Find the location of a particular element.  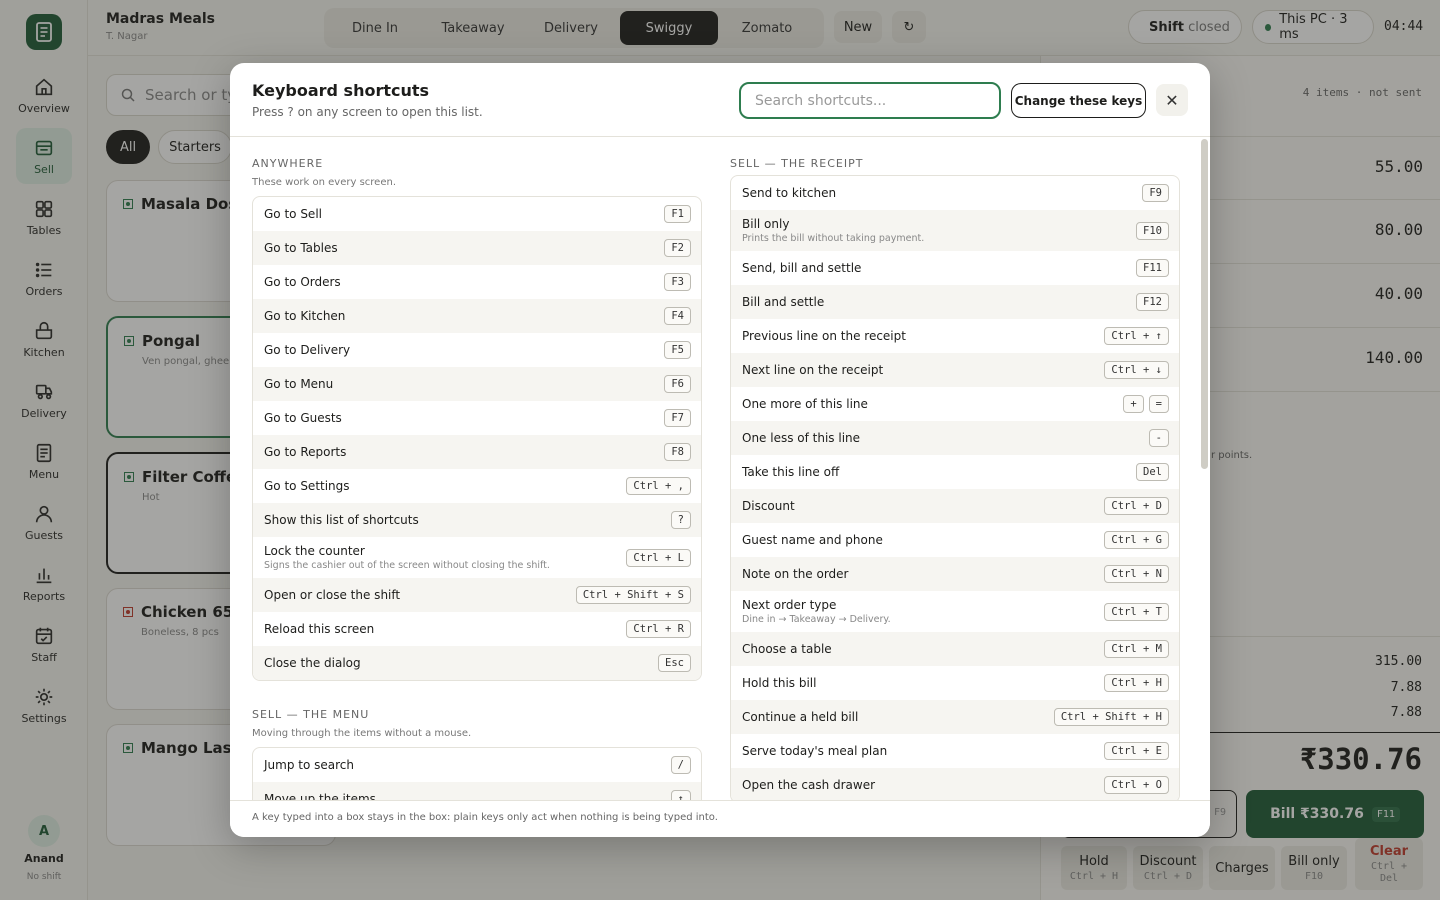

shortcut-label: Jump to search is located at coordinates (309, 765).